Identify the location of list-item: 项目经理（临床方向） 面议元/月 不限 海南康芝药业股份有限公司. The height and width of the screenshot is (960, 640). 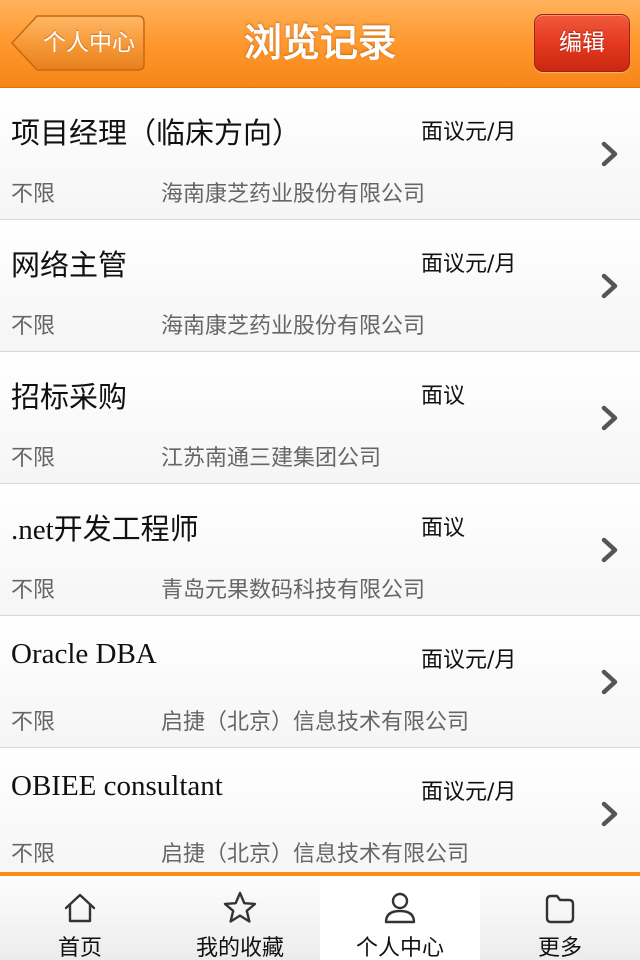
(320, 154).